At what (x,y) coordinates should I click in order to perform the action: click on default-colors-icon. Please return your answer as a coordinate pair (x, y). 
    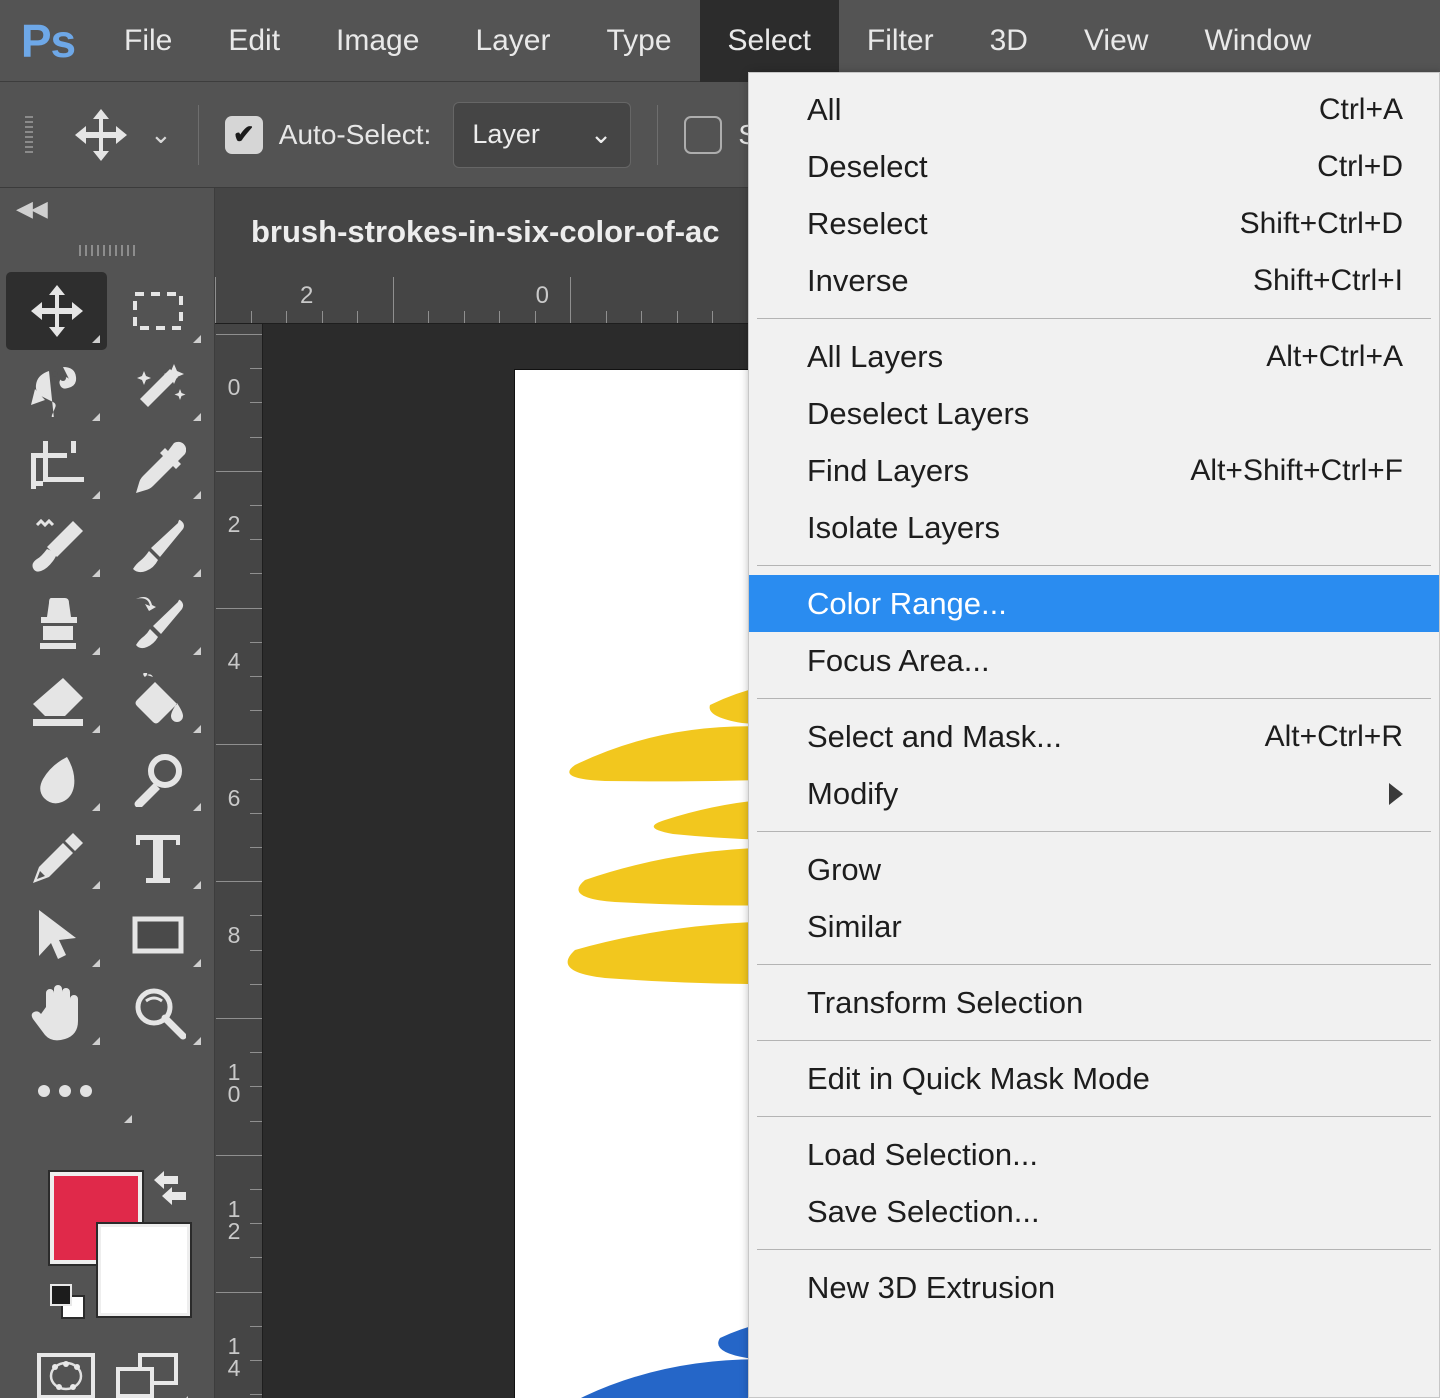
    Looking at the image, I should click on (68, 1304).